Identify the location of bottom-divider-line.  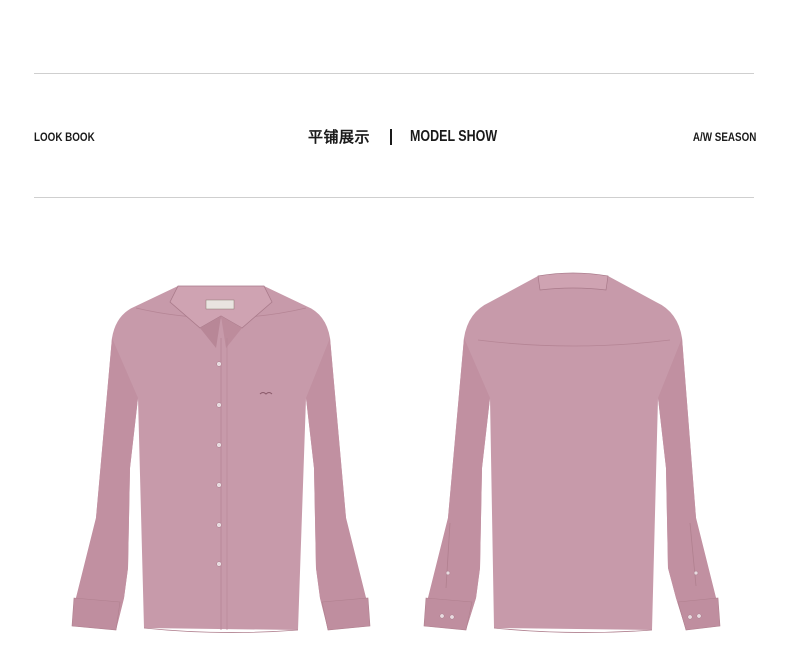
(394, 197).